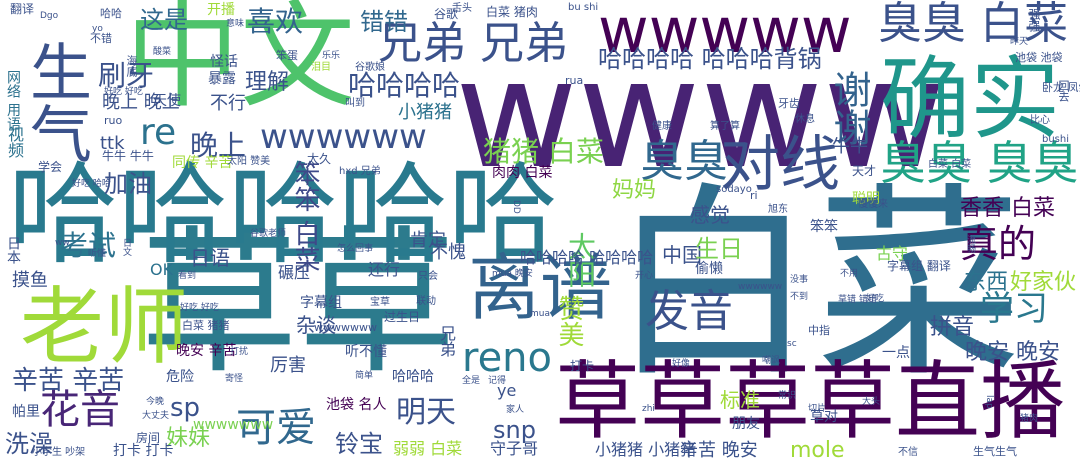 This screenshot has height=463, width=1080. What do you see at coordinates (384, 22) in the screenshot?
I see `word-cloud-term: 错错` at bounding box center [384, 22].